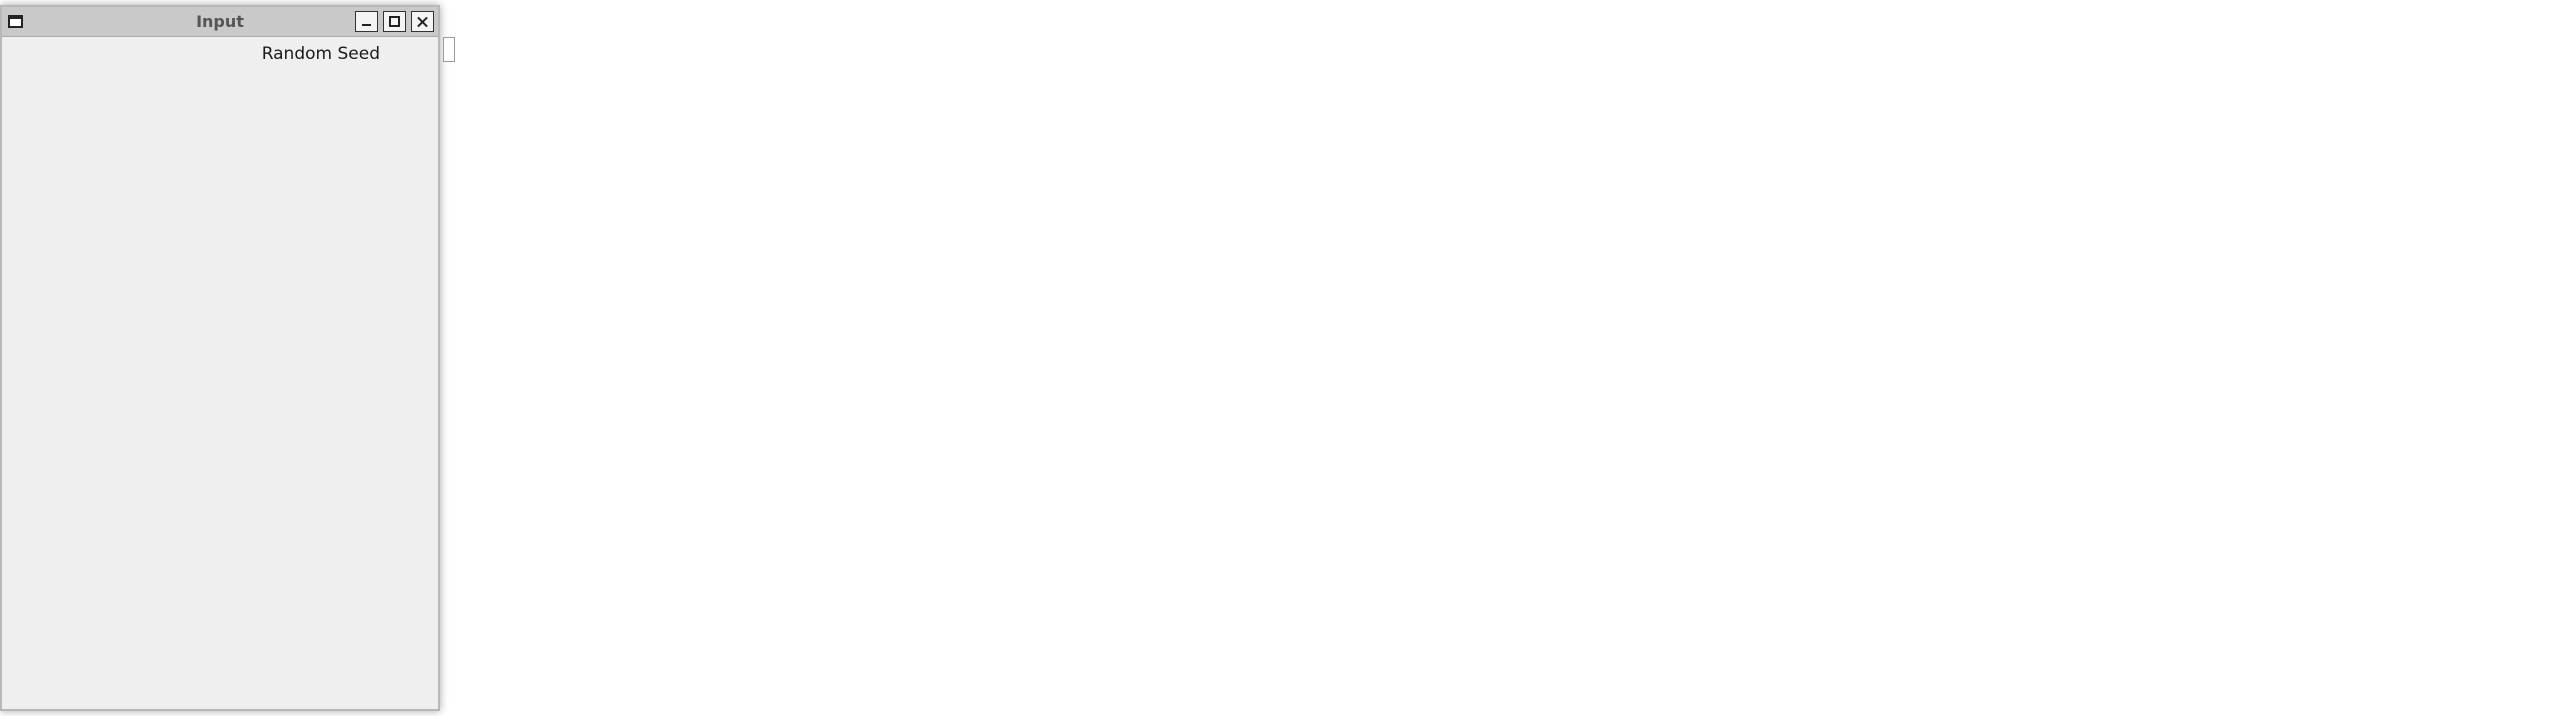 Image resolution: width=2565 pixels, height=716 pixels. I want to click on minimize-button, so click(366, 21).